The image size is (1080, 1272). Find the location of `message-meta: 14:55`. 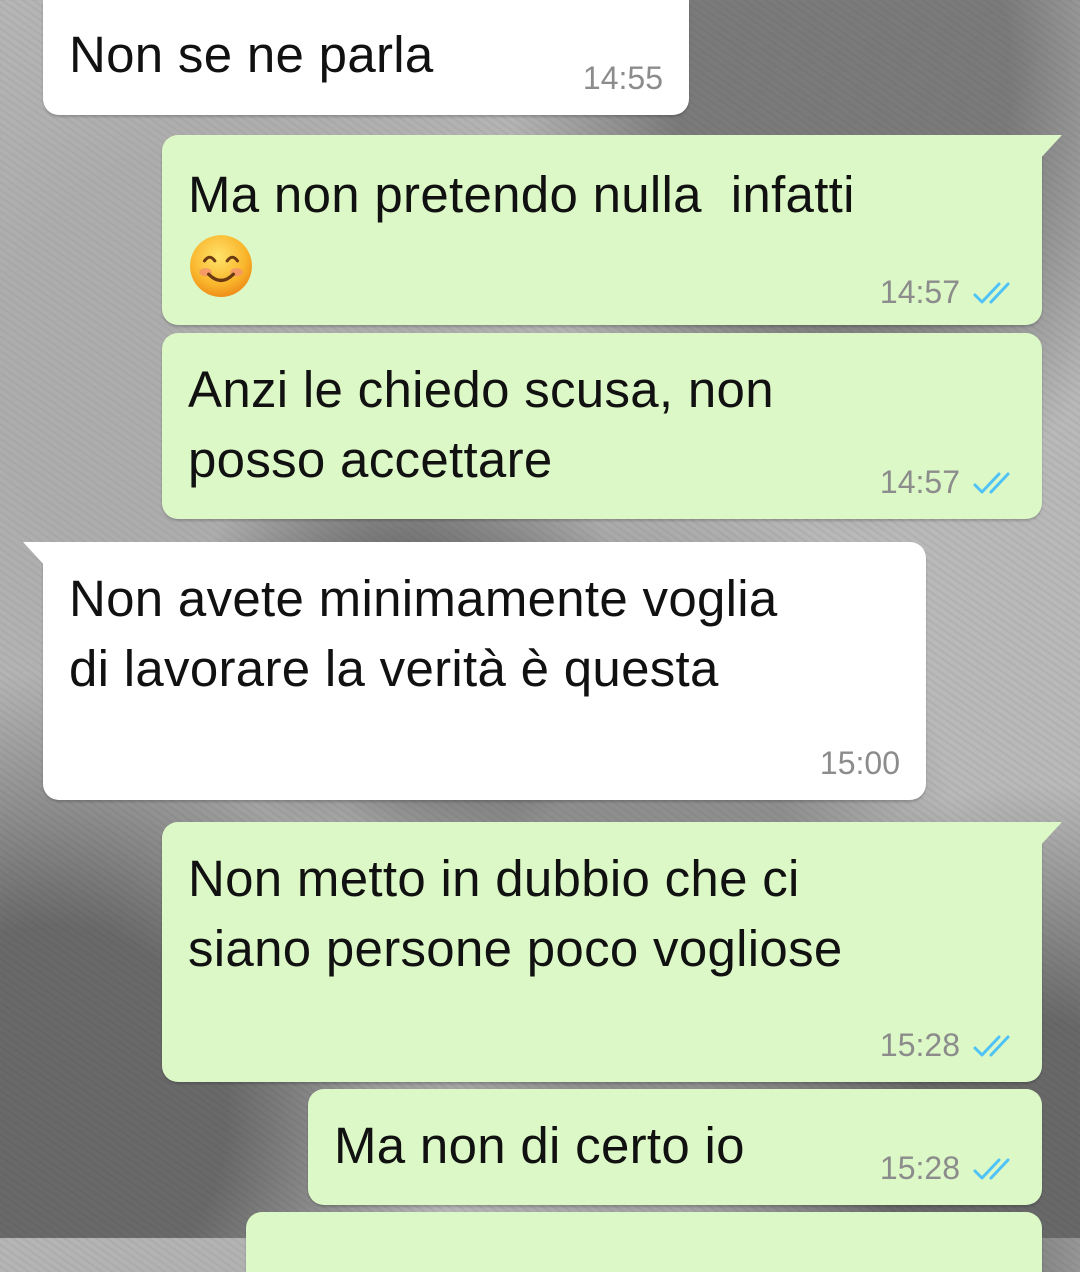

message-meta: 14:55 is located at coordinates (623, 78).